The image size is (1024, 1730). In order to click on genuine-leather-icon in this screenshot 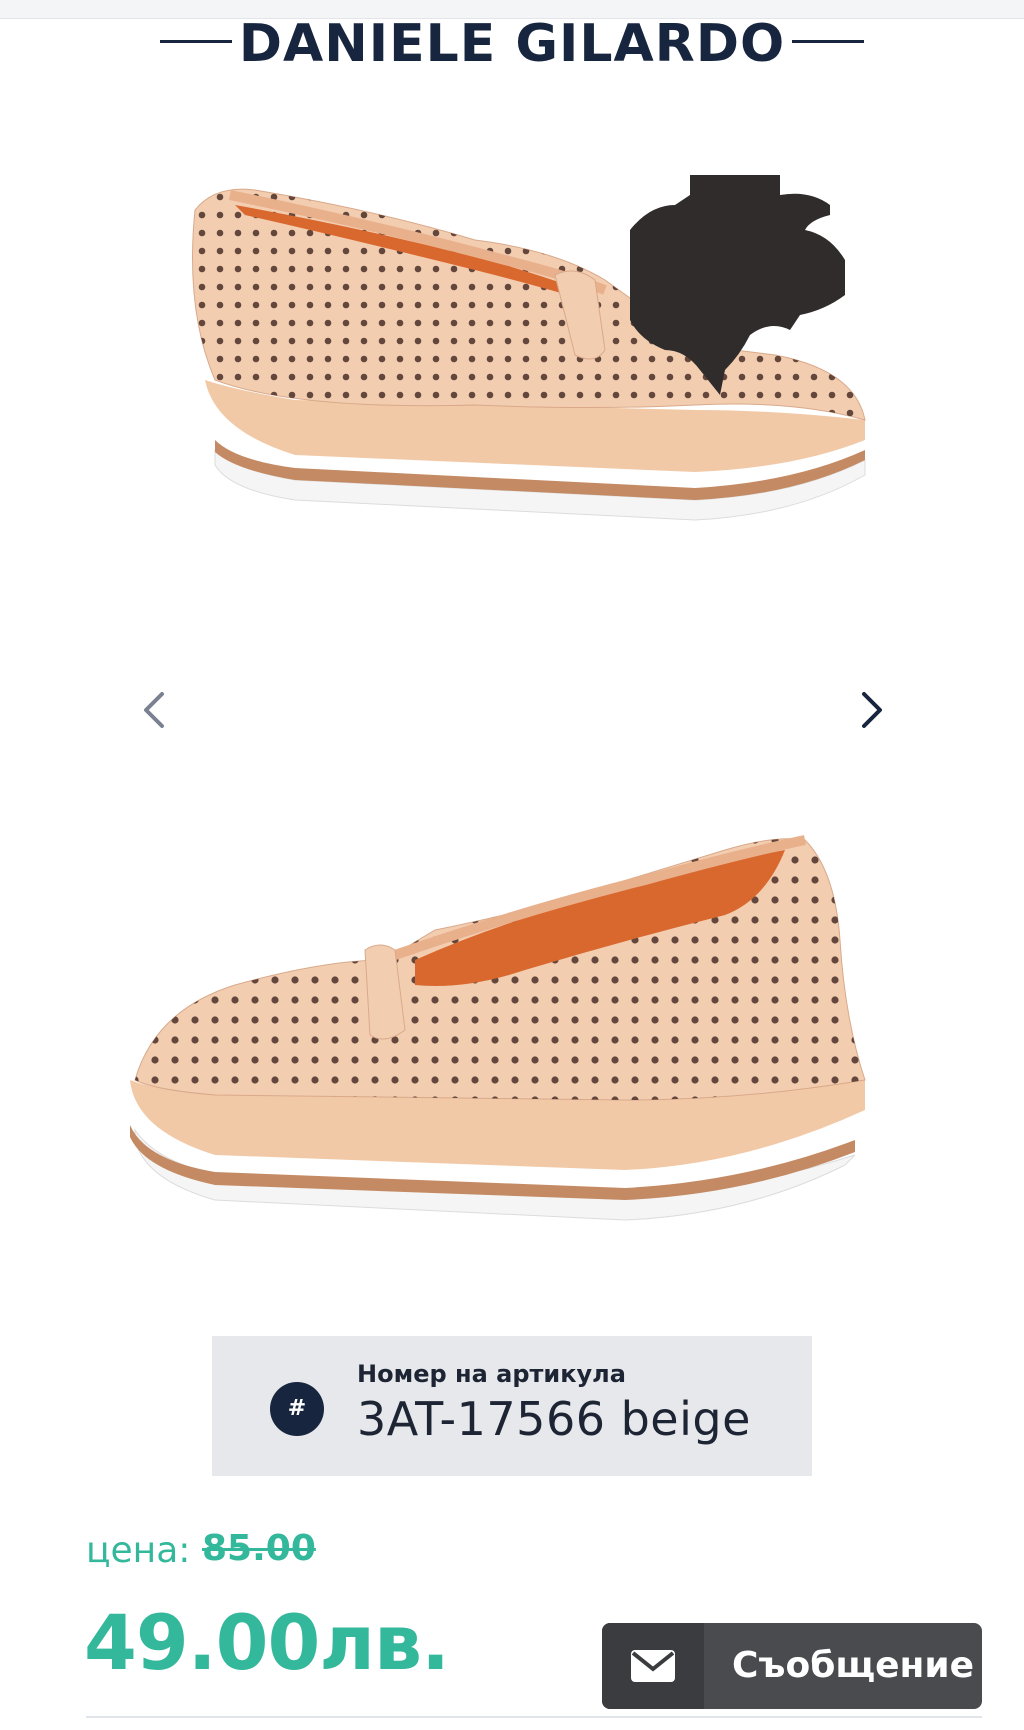, I will do `click(737, 285)`.